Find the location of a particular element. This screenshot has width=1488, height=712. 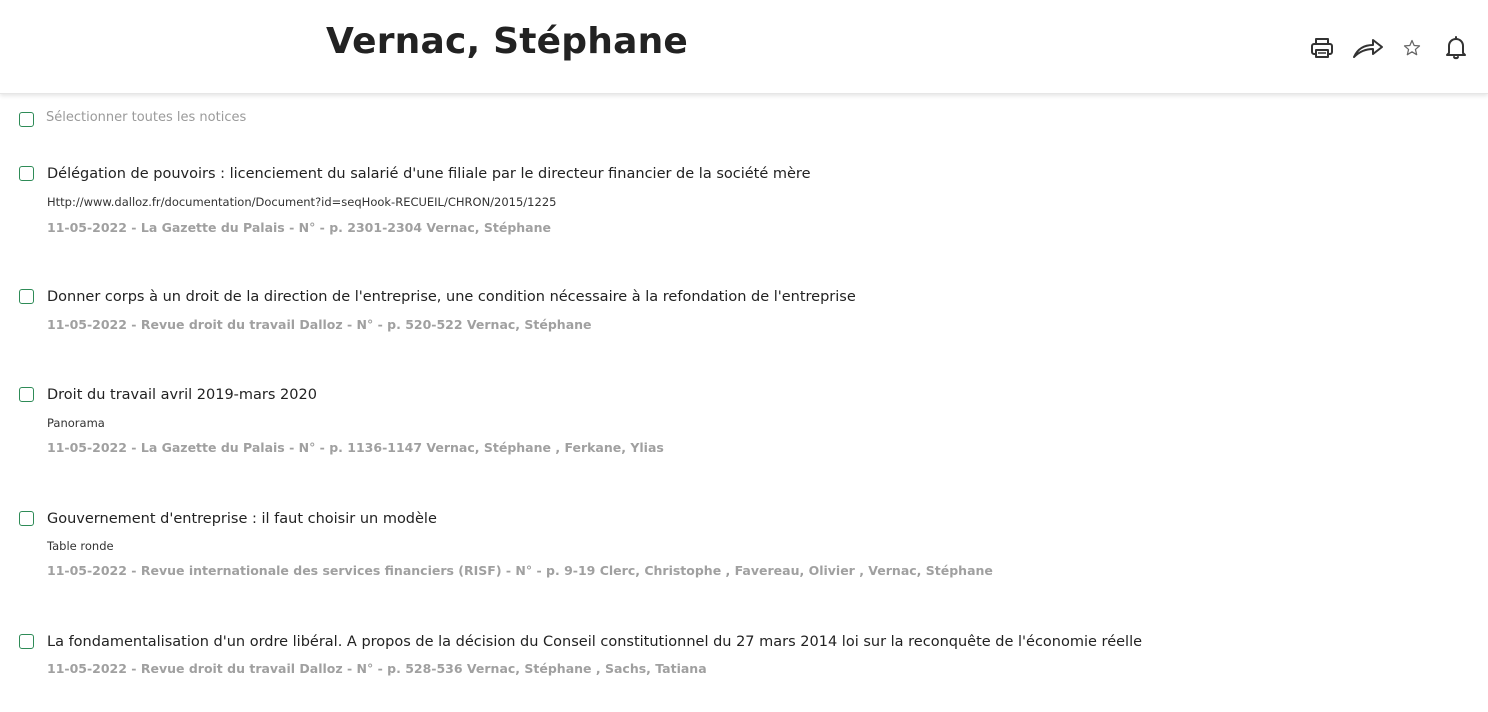

favorite-button is located at coordinates (1412, 48).